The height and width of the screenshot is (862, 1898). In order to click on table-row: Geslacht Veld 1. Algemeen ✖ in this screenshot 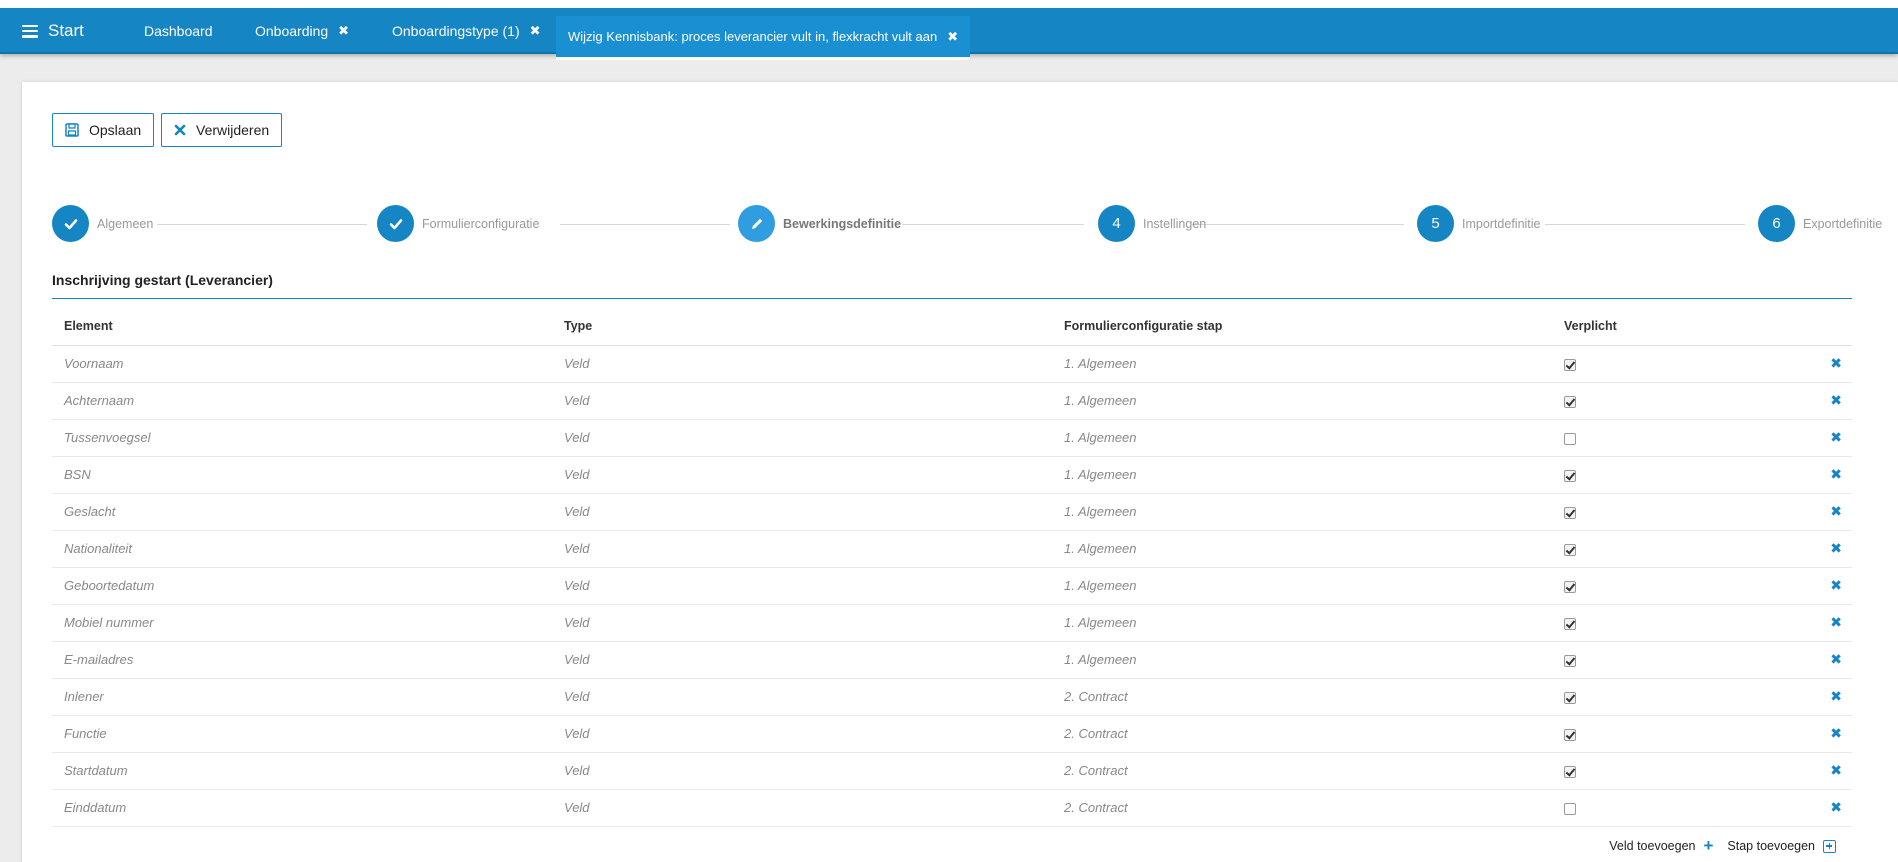, I will do `click(952, 512)`.